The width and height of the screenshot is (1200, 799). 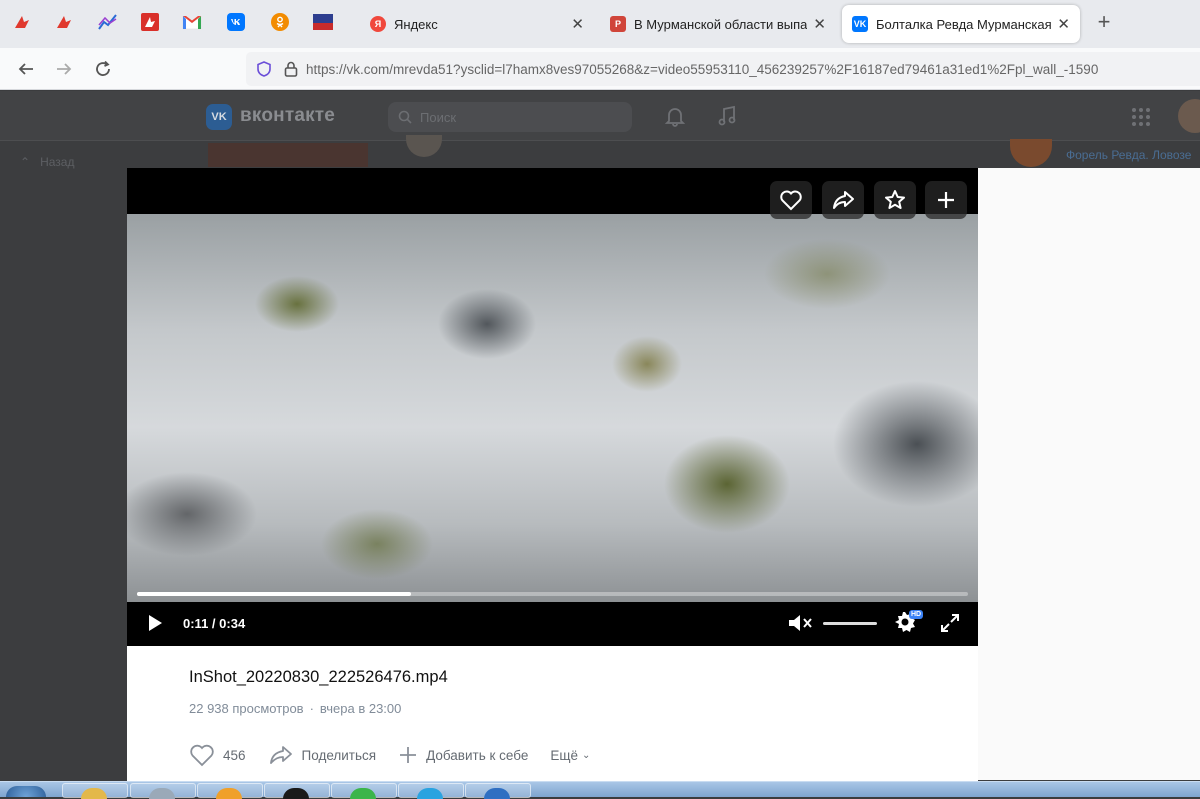 I want to click on tab-yandex: Я Яндекс ✕, so click(x=477, y=24).